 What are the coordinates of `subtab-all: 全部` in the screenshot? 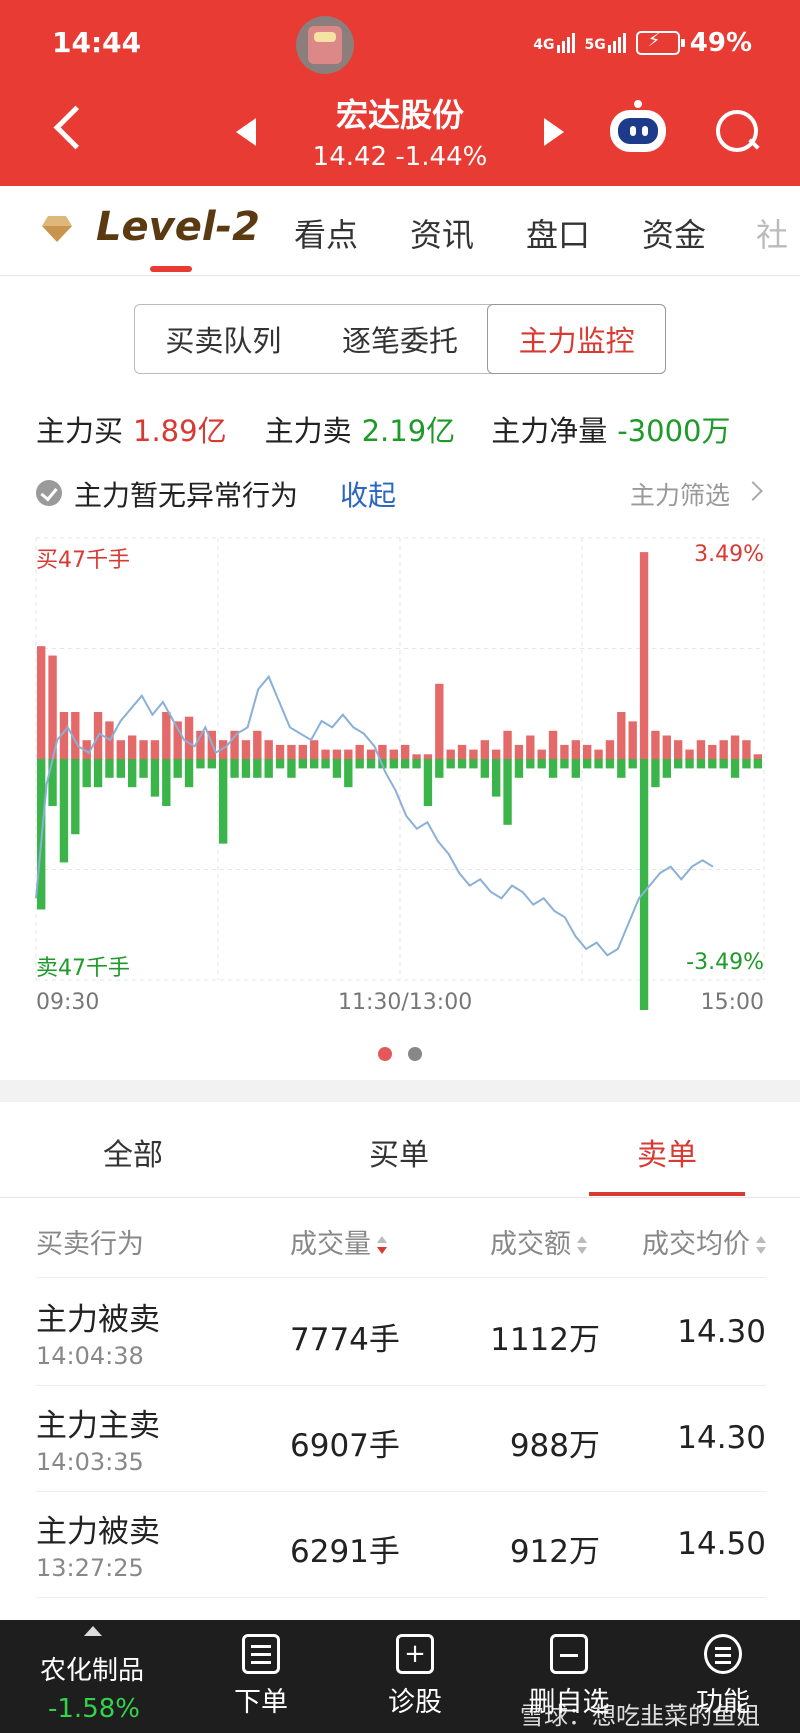 It's located at (133, 1152).